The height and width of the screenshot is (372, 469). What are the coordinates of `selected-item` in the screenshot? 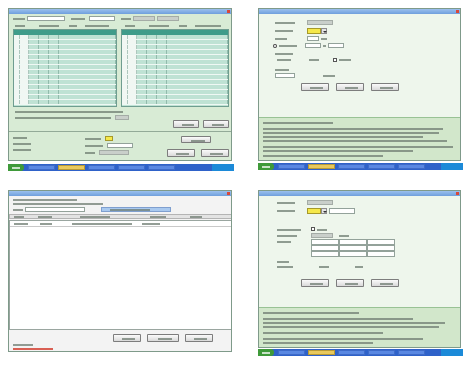 It's located at (136, 209).